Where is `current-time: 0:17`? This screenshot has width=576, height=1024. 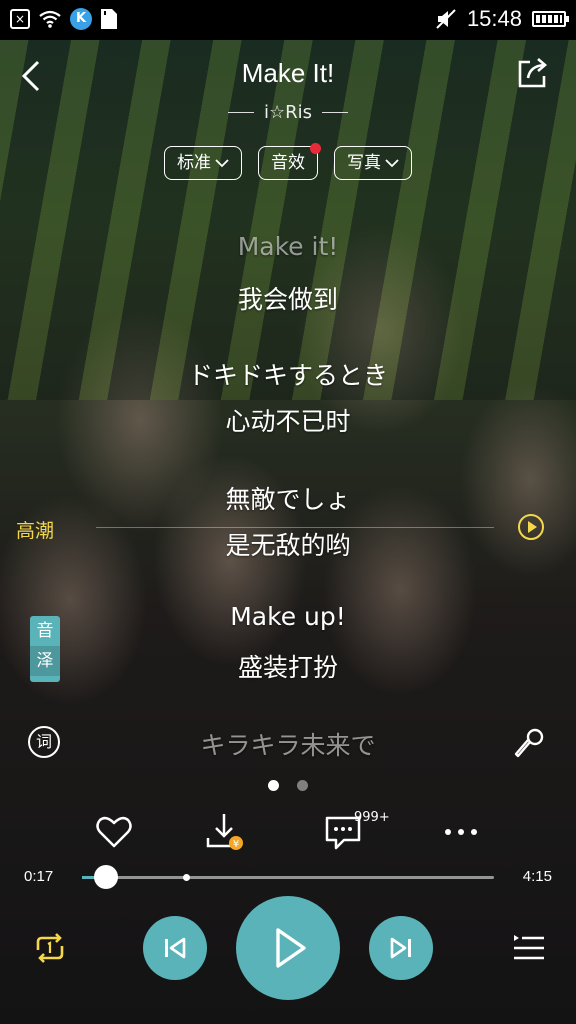 current-time: 0:17 is located at coordinates (39, 876).